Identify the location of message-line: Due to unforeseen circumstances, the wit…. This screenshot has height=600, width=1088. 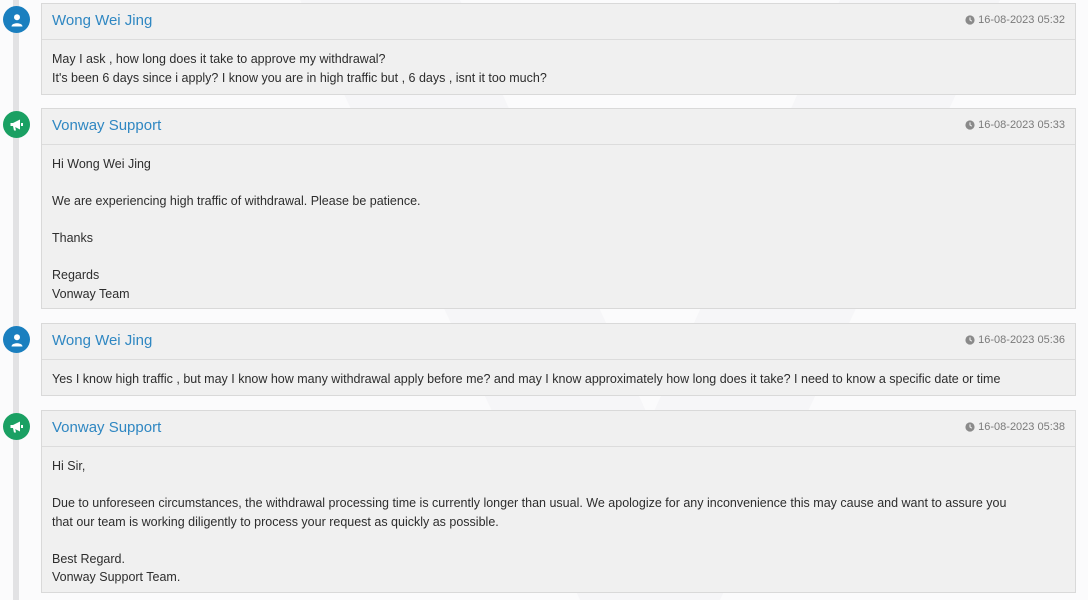
(529, 503).